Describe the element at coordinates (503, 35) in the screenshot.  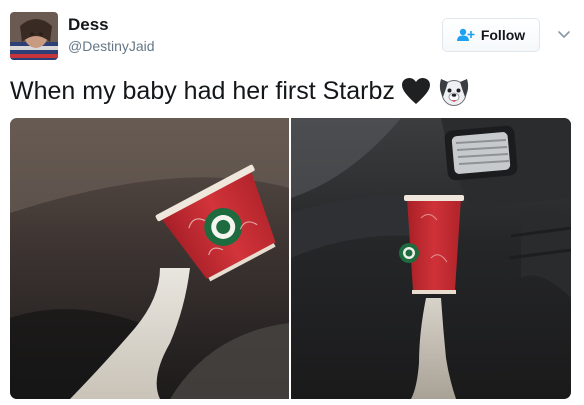
I see `follow-label: Follow` at that location.